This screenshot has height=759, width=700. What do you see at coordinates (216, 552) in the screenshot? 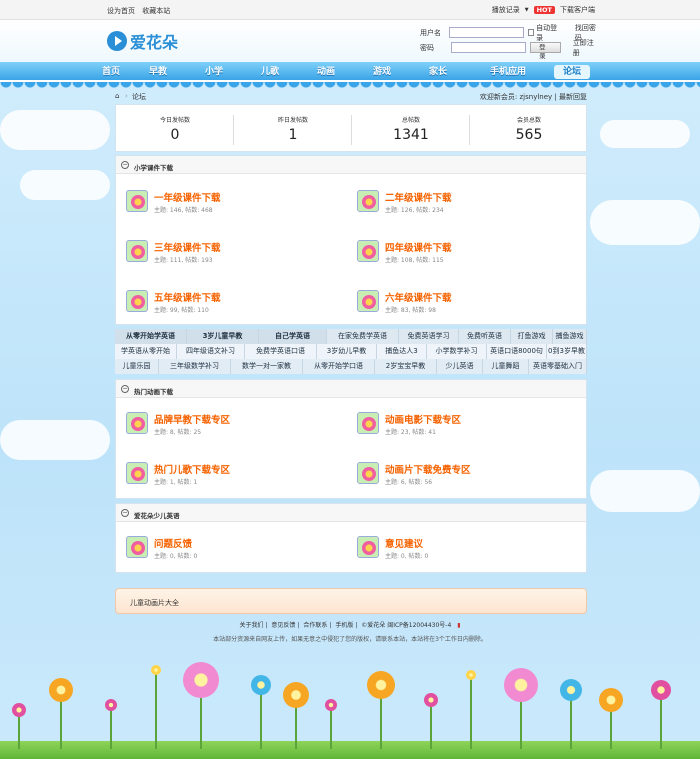
I see `forum-item: 问题反馈 主题: 0, 帖数: 0` at bounding box center [216, 552].